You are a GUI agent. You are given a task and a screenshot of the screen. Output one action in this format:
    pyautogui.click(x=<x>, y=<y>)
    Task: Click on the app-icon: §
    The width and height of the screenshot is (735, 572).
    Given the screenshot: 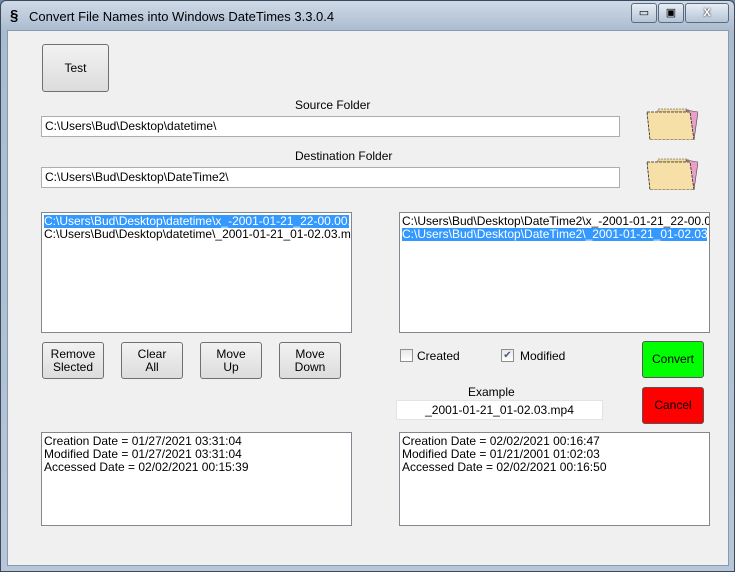 What is the action you would take?
    pyautogui.click(x=14, y=15)
    